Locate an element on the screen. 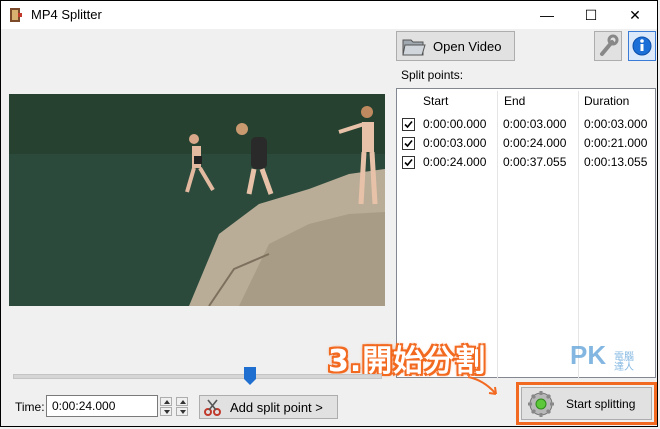 Image resolution: width=660 pixels, height=429 pixels. time-label: Time: is located at coordinates (30, 407).